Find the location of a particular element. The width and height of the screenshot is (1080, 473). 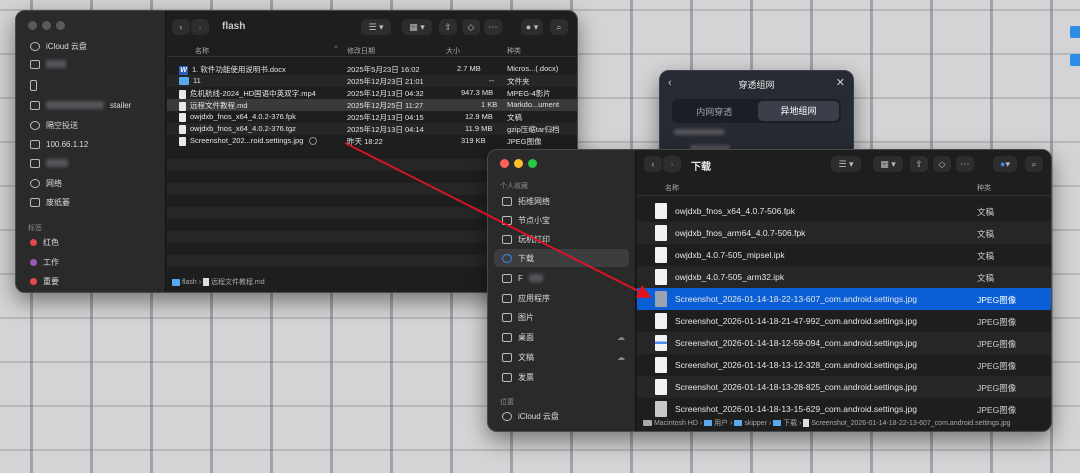

table-row: owjdxb_fnos_arm64_4.0.7-506.fpk 文稿 is located at coordinates (844, 233).